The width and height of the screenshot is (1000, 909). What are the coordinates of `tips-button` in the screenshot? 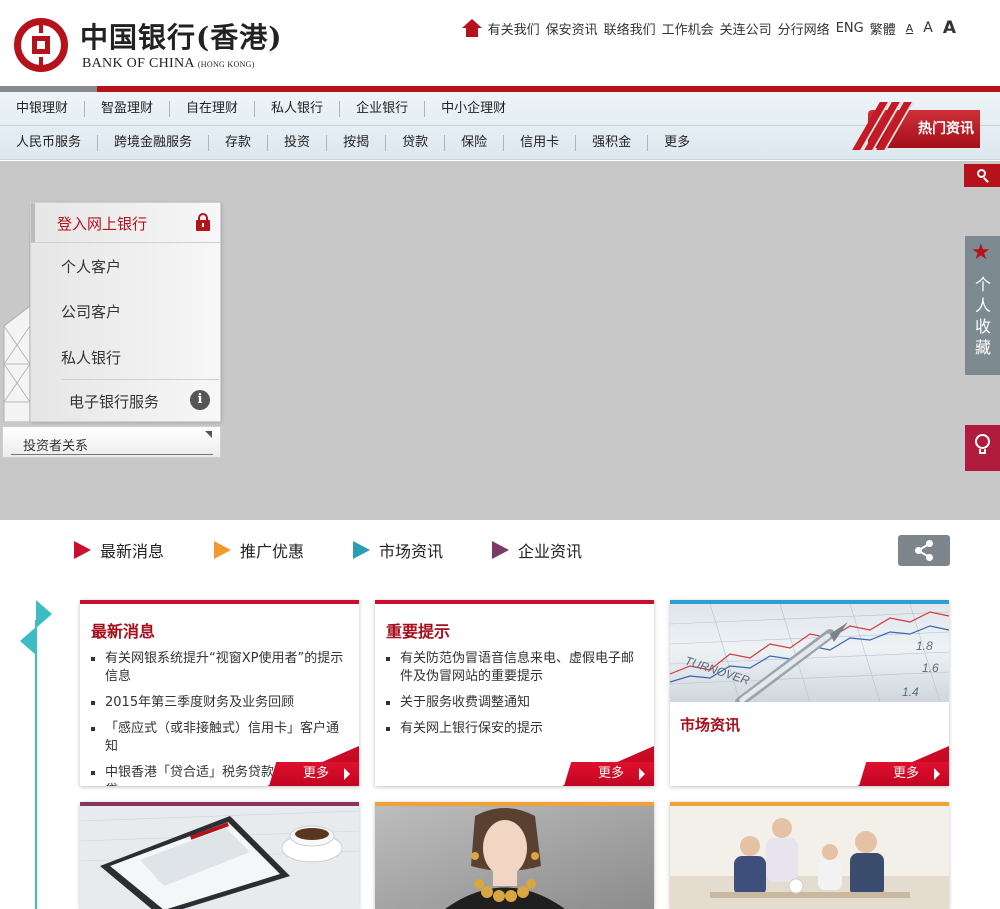 It's located at (982, 448).